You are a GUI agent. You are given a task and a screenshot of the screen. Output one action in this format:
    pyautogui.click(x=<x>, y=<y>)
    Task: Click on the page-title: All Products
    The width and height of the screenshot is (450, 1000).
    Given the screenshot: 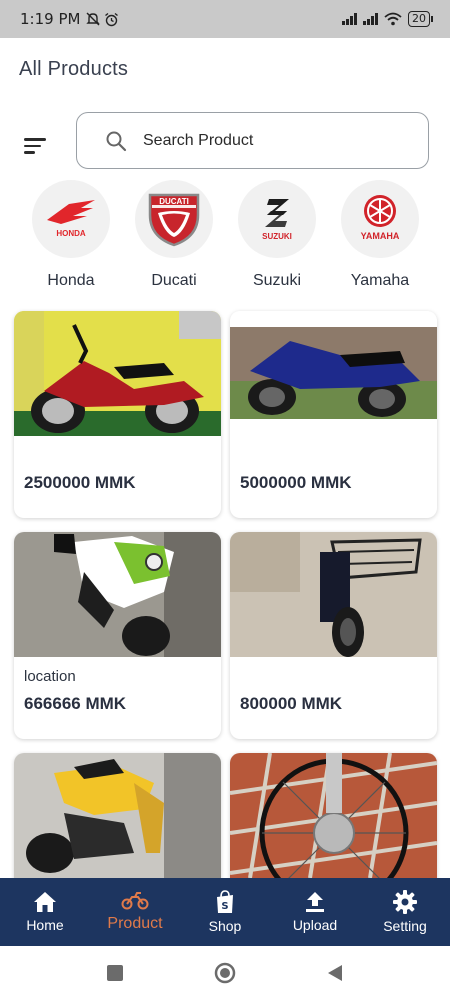 What is the action you would take?
    pyautogui.click(x=74, y=69)
    